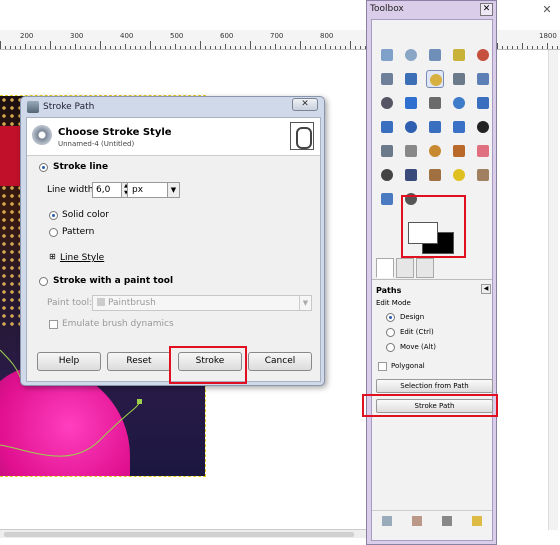 The image size is (560, 545). Describe the element at coordinates (382, 366) in the screenshot. I see `polygonal-checkbox` at that location.